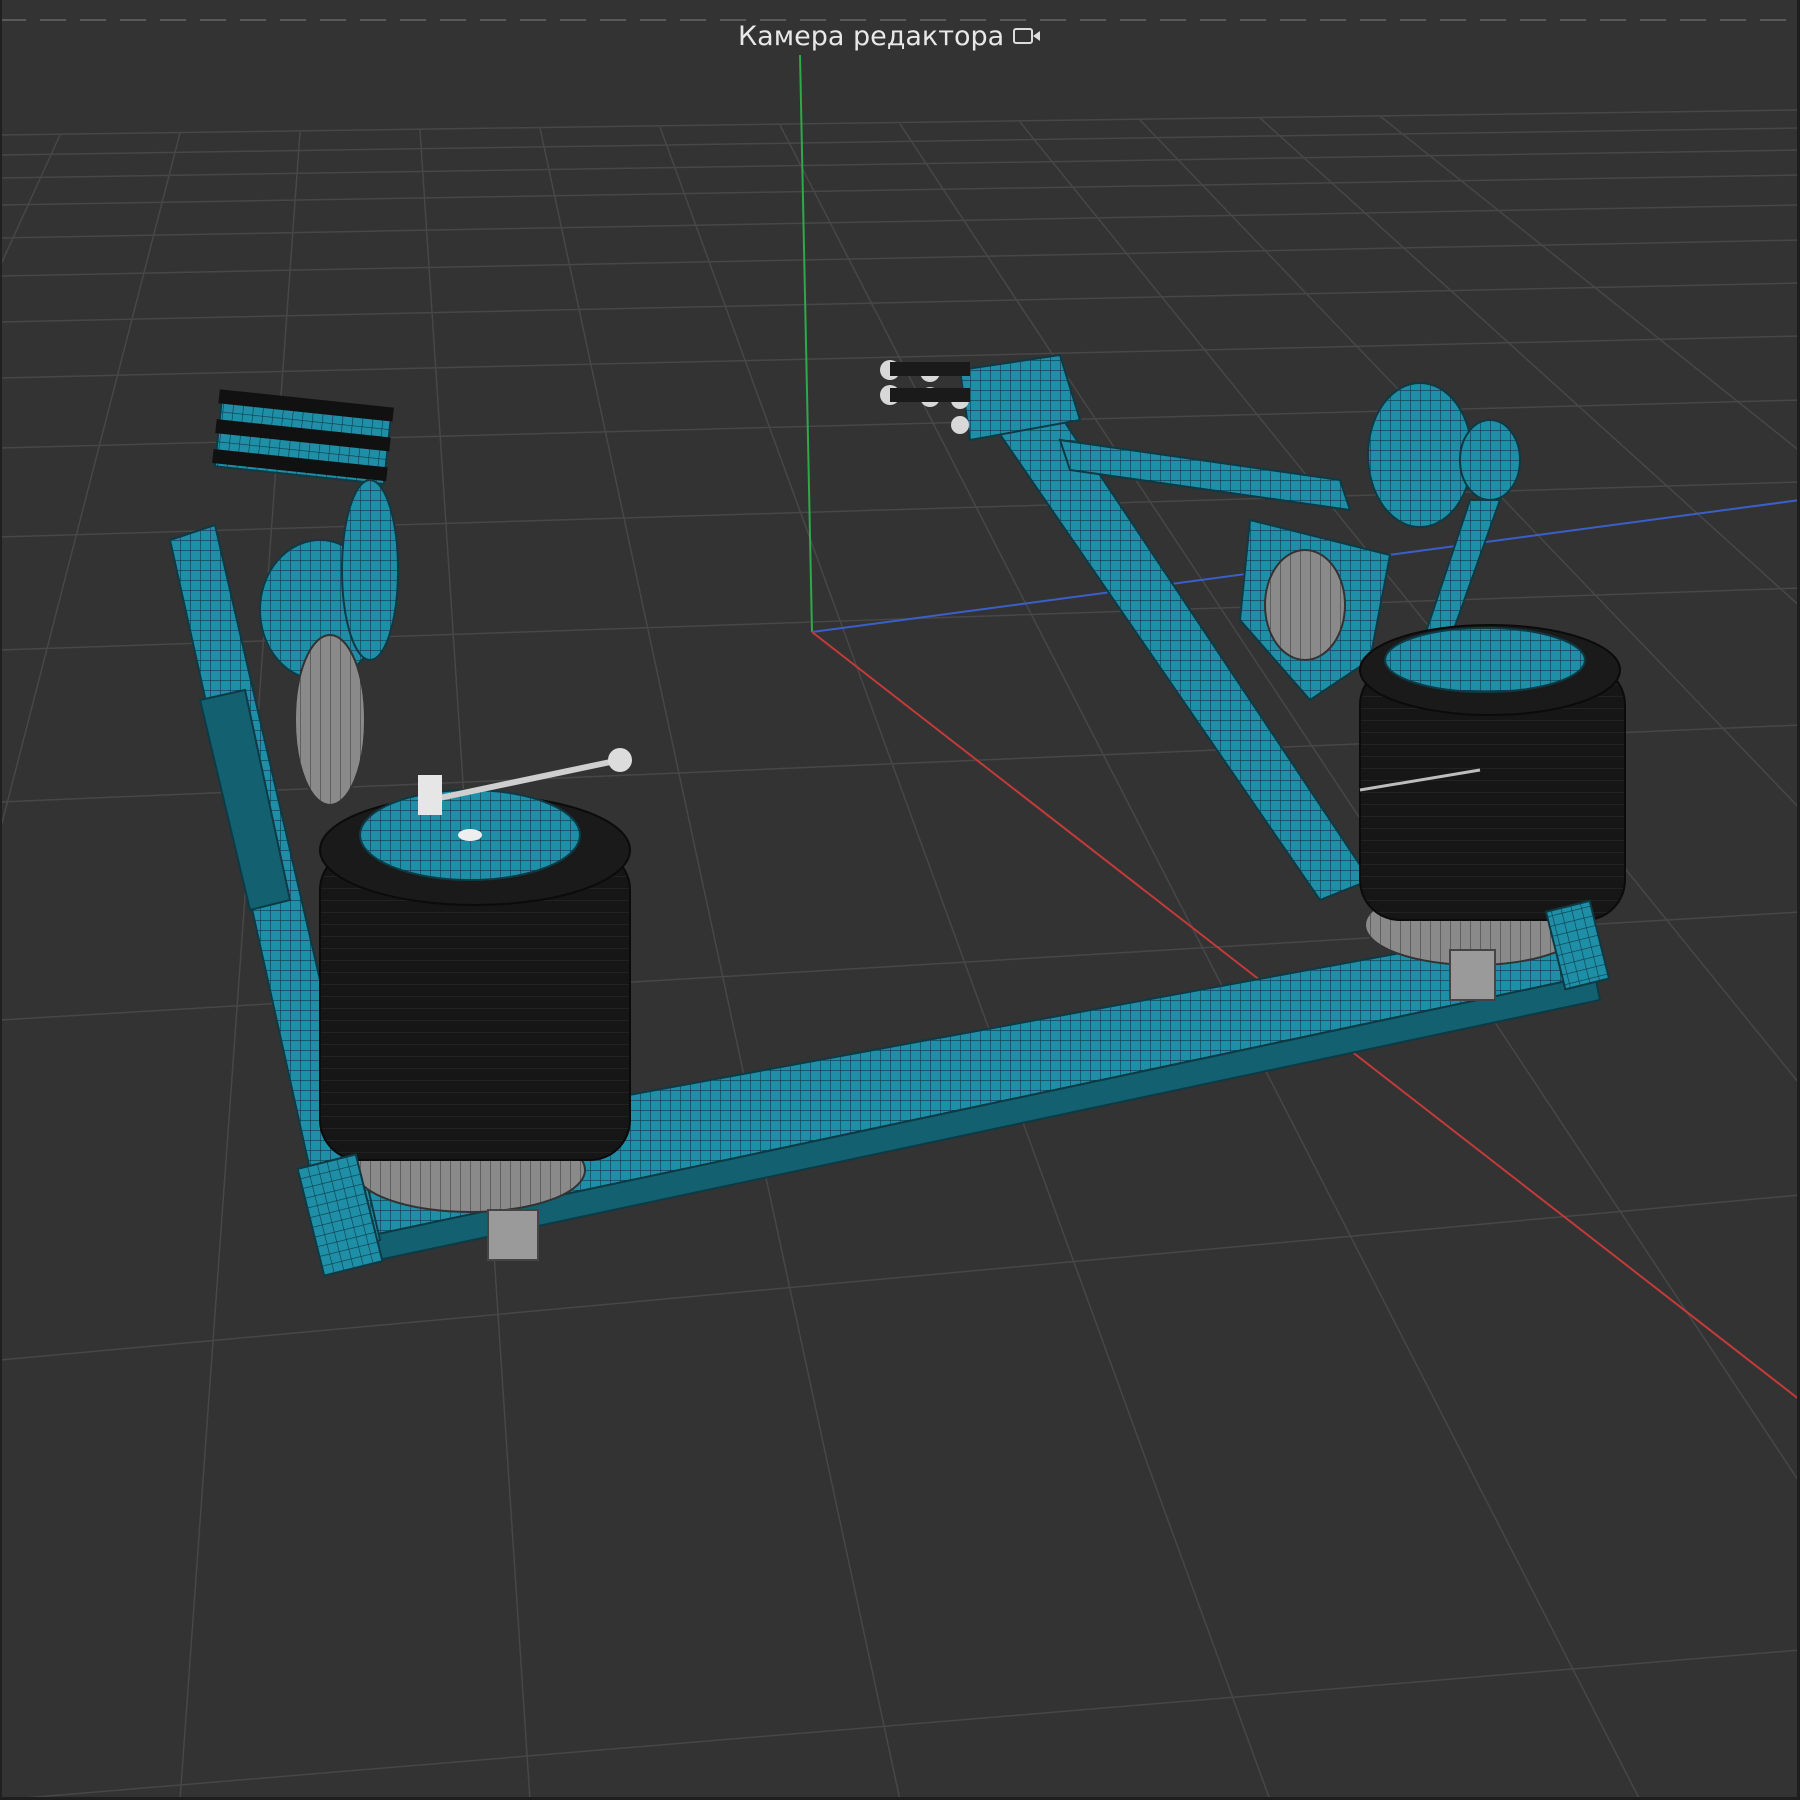 The image size is (1800, 1800). I want to click on camera-icon, so click(1027, 36).